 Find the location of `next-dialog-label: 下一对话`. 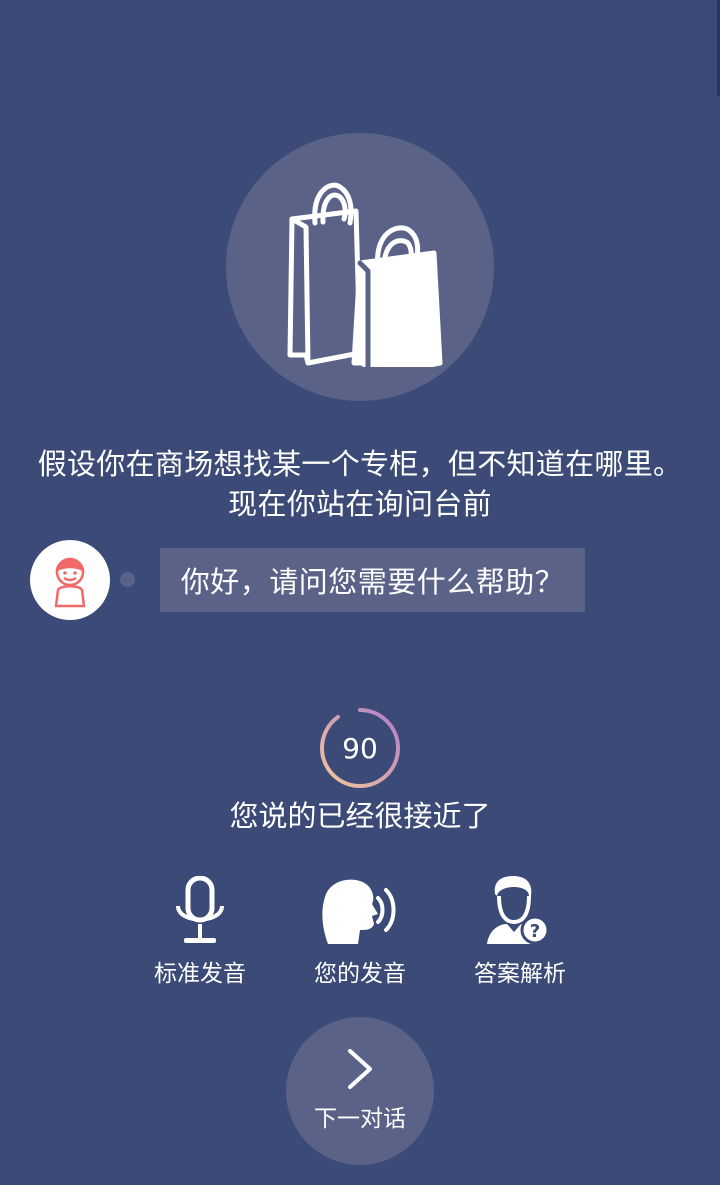

next-dialog-label: 下一对话 is located at coordinates (360, 1119).